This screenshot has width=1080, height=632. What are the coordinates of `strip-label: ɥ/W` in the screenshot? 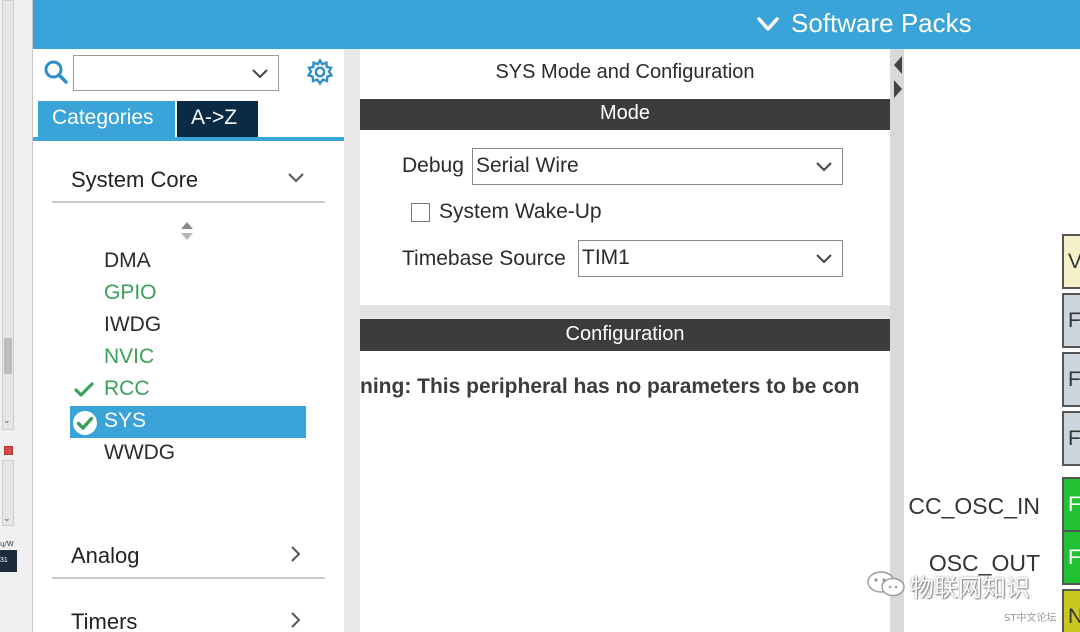 It's located at (7, 544).